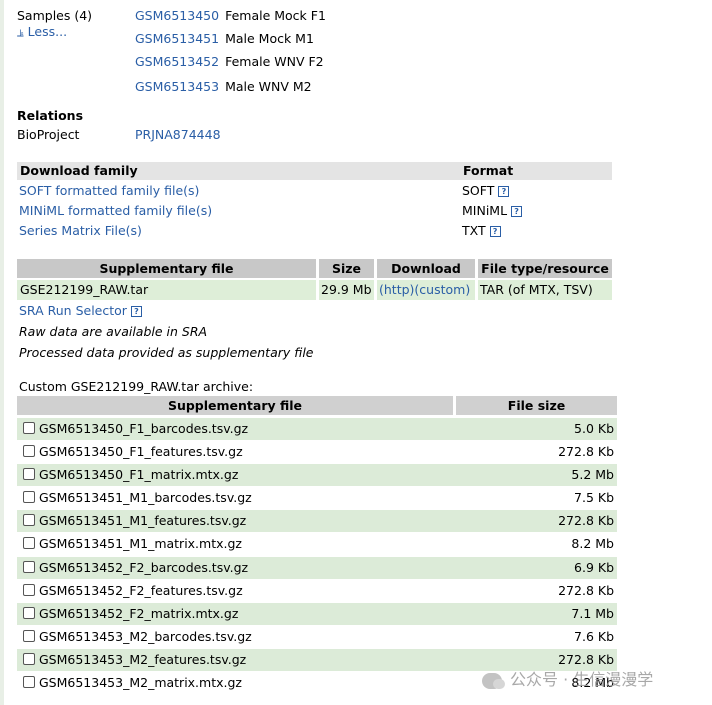 This screenshot has height=705, width=712. I want to click on file-row: GSM6513451_M1_matrix.mtx.gz 8.2 Mb, so click(317, 544).